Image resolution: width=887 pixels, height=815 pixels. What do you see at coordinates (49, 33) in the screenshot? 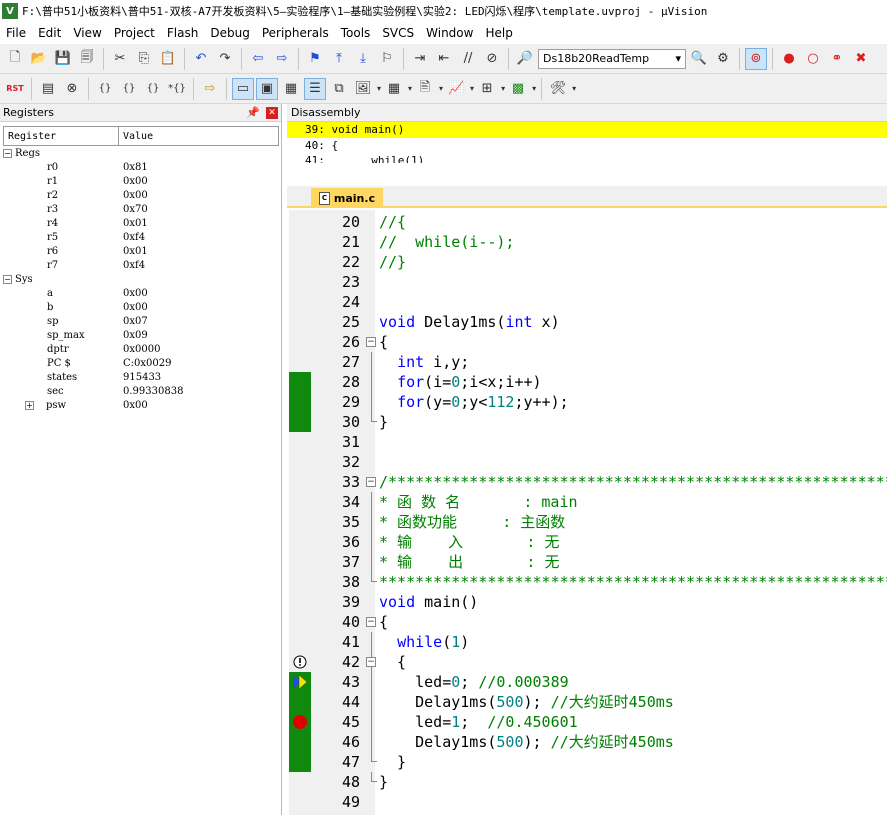
I see `menu-edit: Edit` at bounding box center [49, 33].